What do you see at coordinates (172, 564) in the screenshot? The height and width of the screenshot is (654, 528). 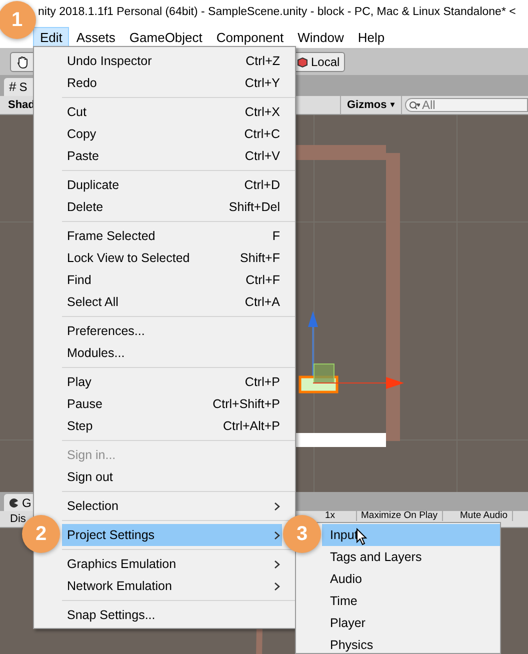 I see `menu-item: Graphics Emulation` at bounding box center [172, 564].